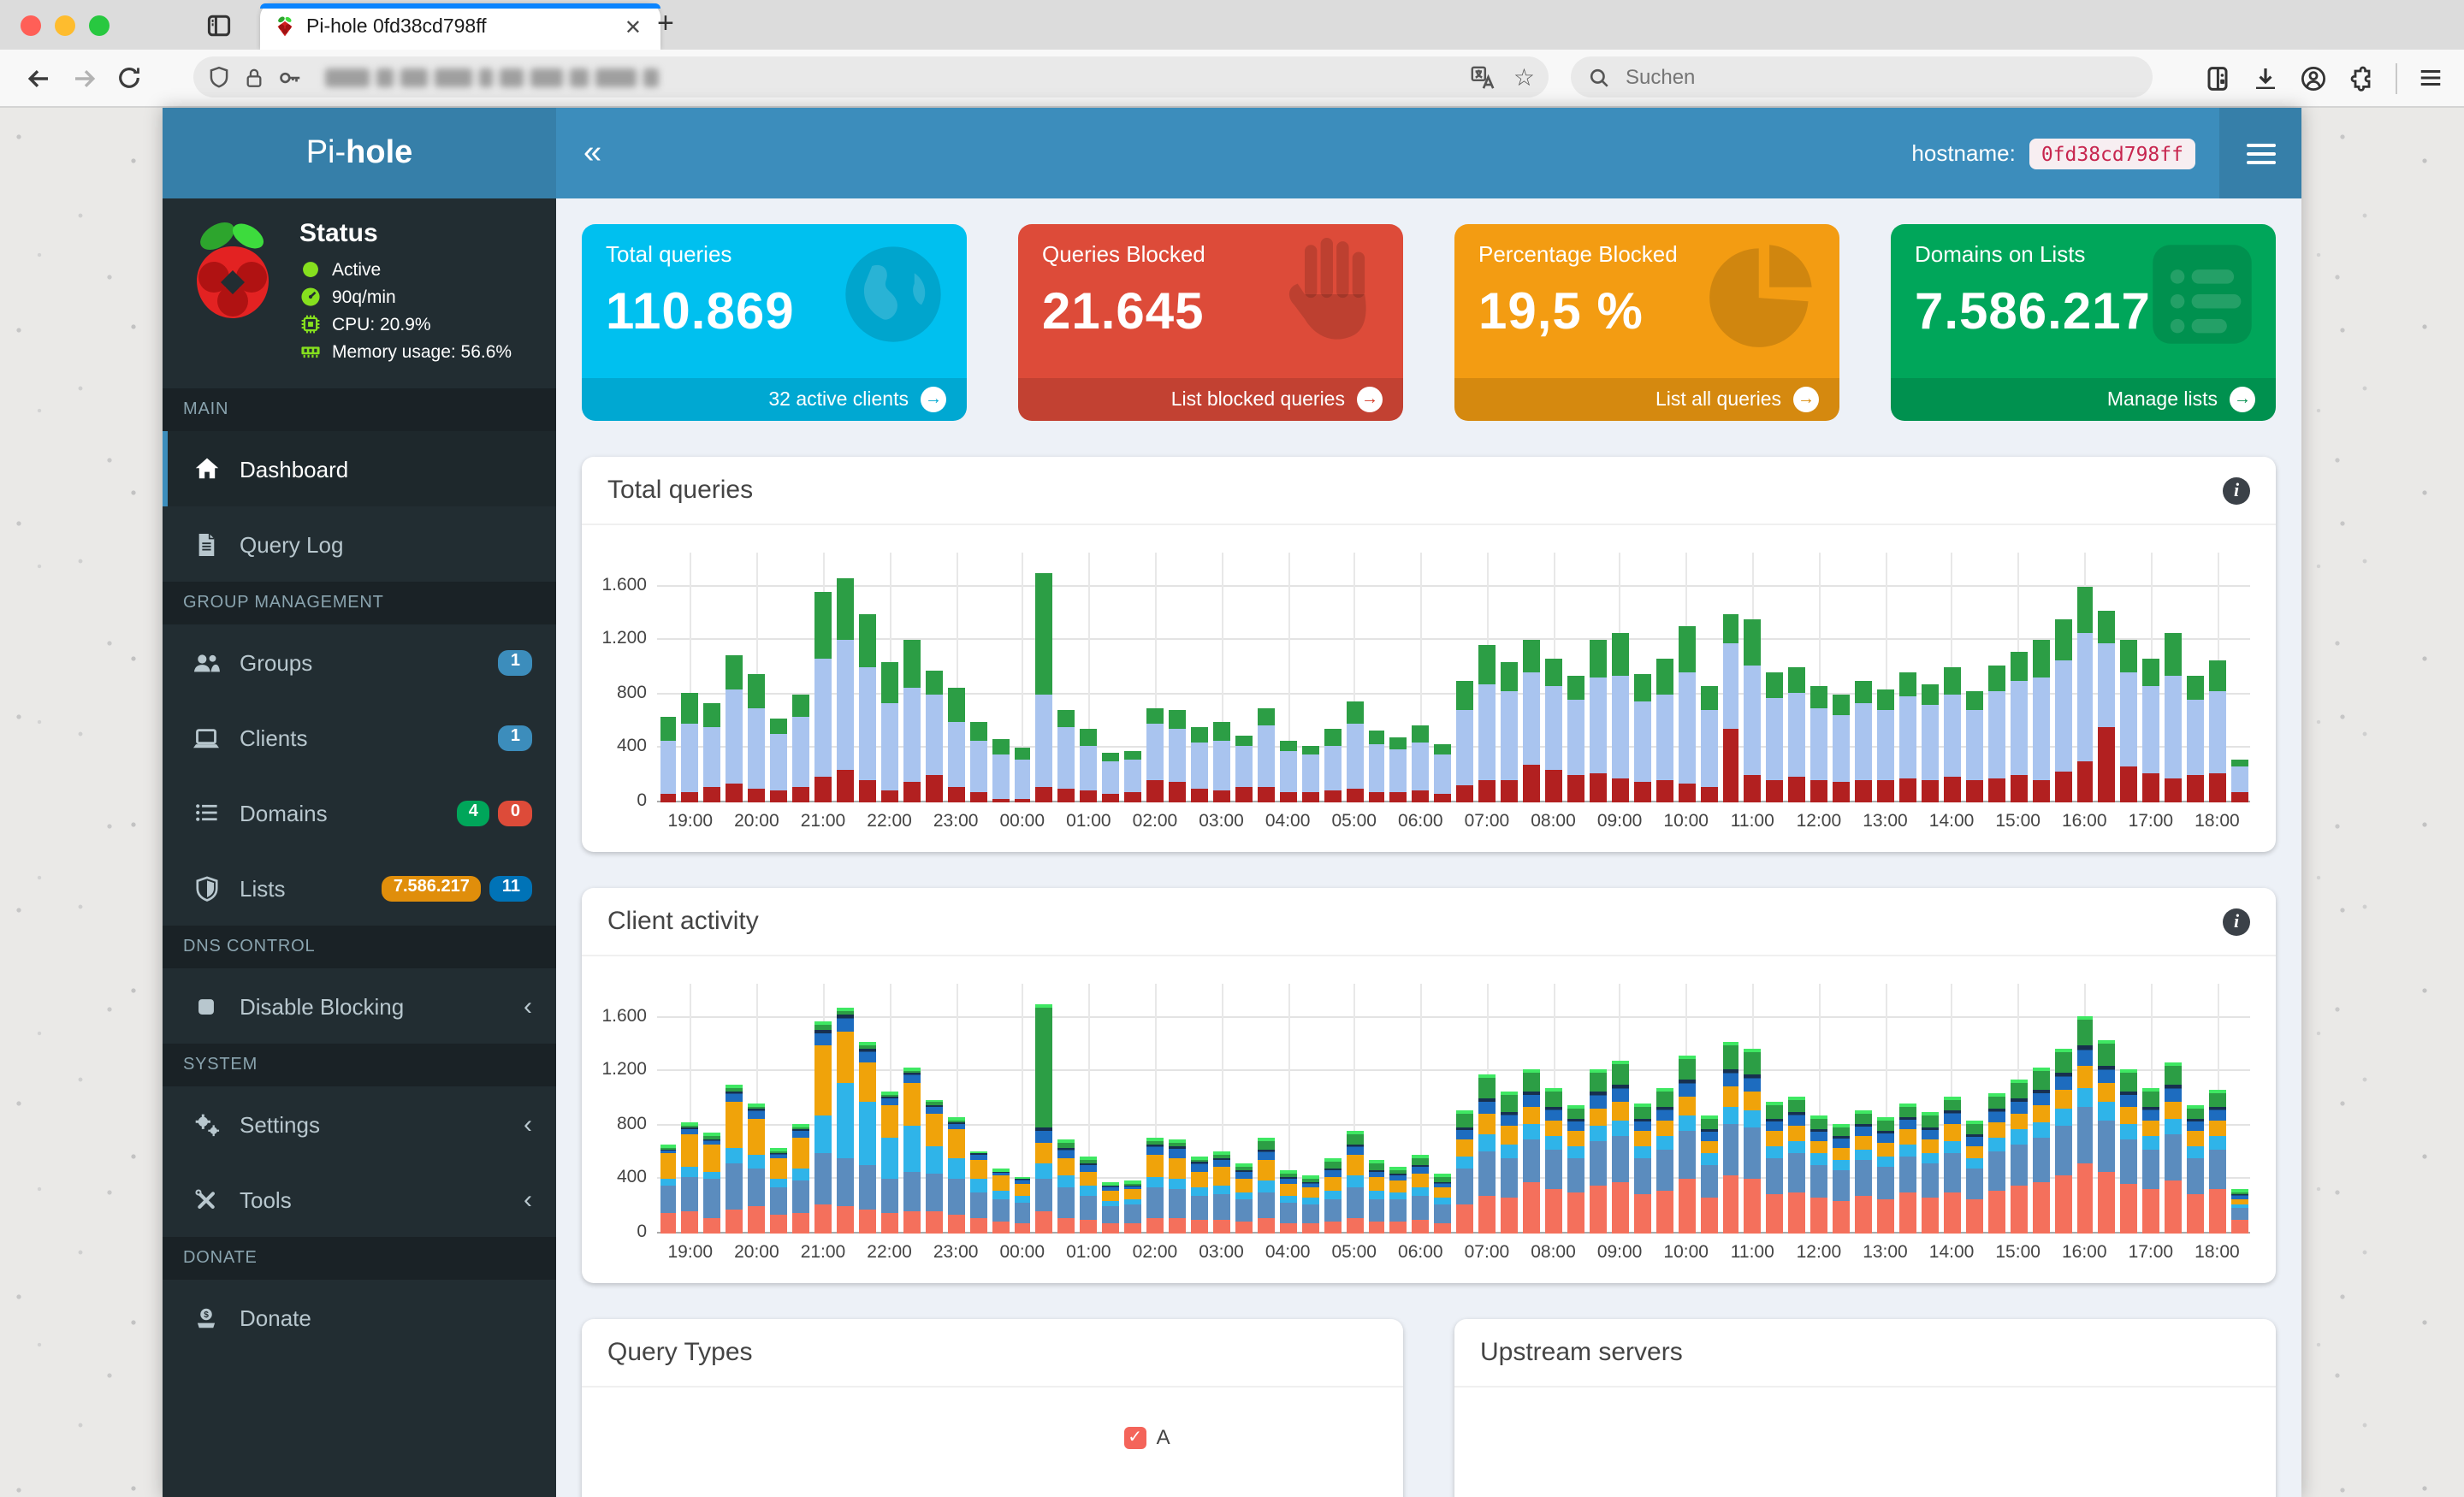 This screenshot has width=2464, height=1497. Describe the element at coordinates (206, 468) in the screenshot. I see `home-icon` at that location.